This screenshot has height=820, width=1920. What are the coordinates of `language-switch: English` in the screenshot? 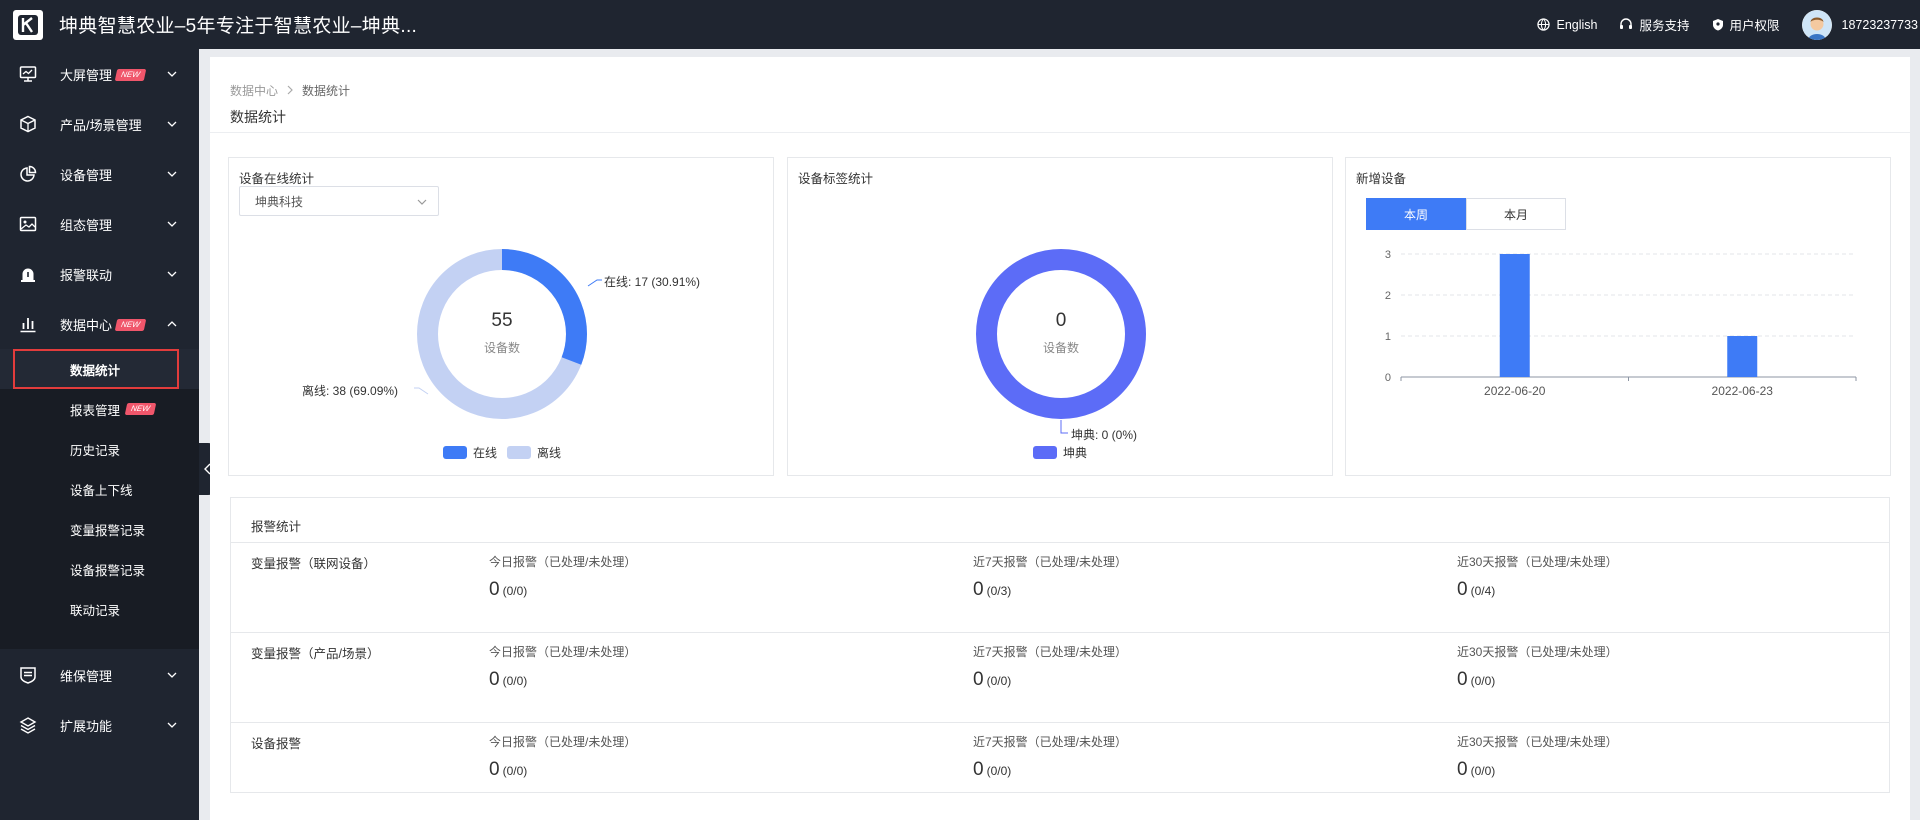 It's located at (1567, 25).